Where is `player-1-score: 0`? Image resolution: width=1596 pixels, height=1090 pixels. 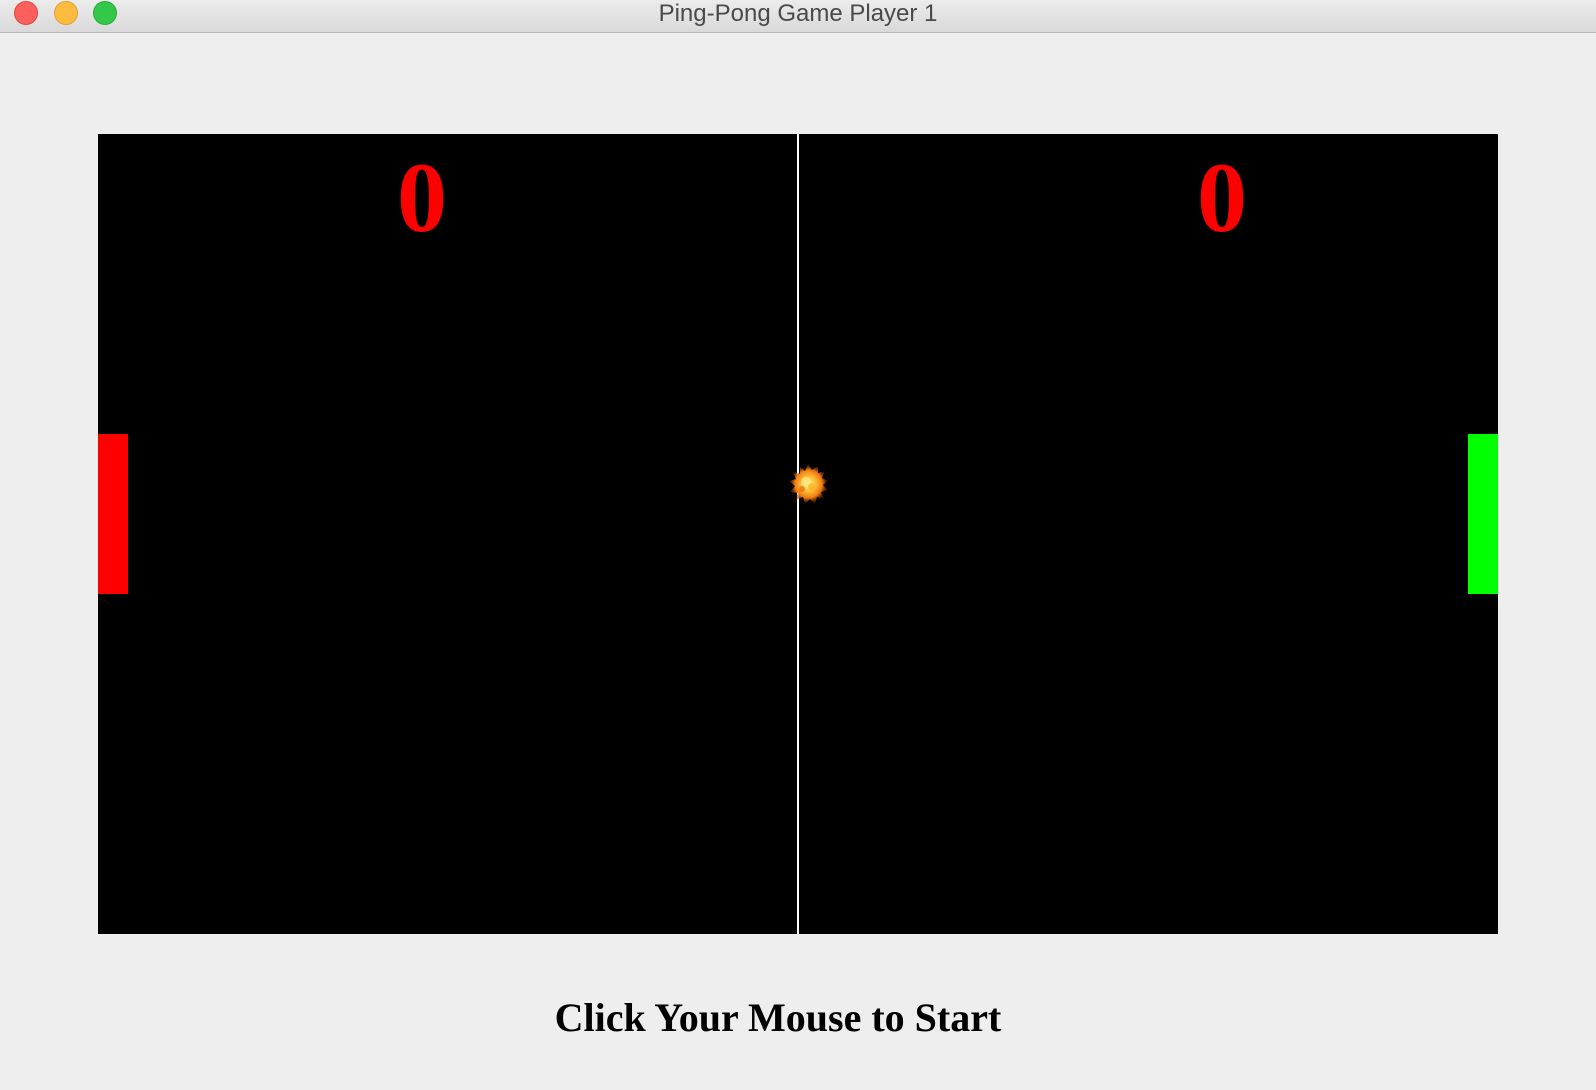
player-1-score: 0 is located at coordinates (422, 197).